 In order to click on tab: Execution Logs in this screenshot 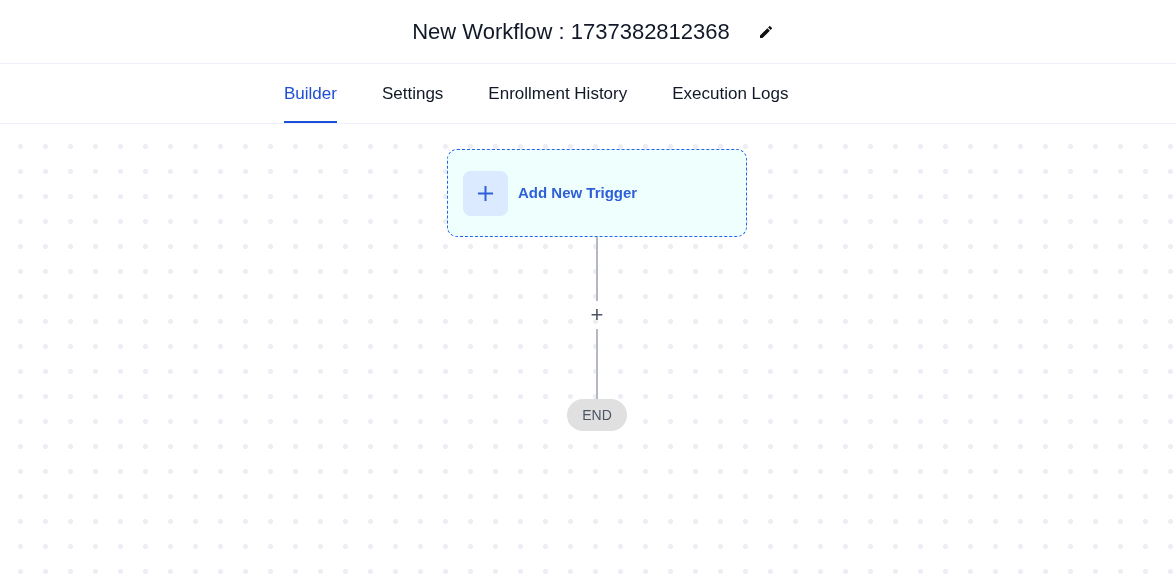, I will do `click(730, 93)`.